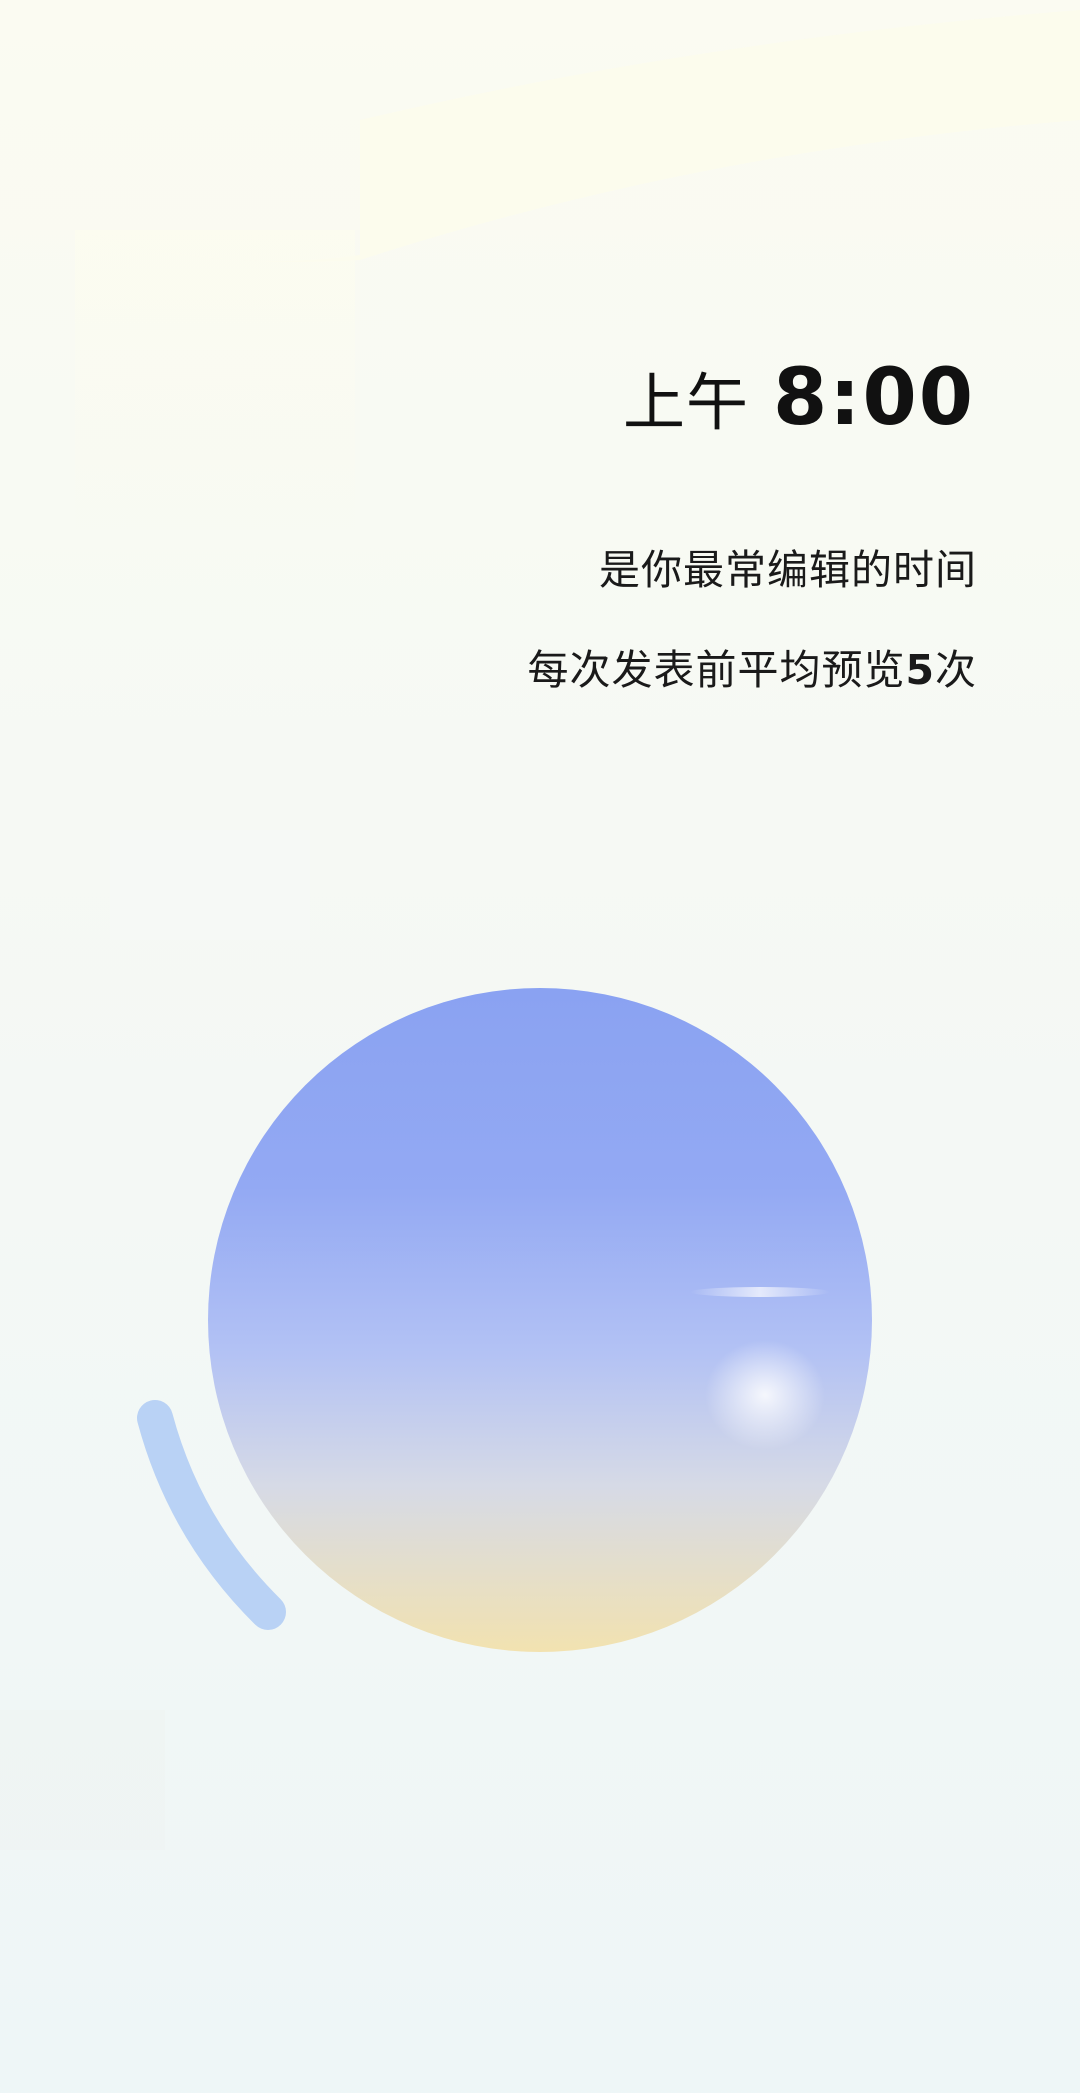  Describe the element at coordinates (765, 1395) in the screenshot. I see `orb-glow` at that location.